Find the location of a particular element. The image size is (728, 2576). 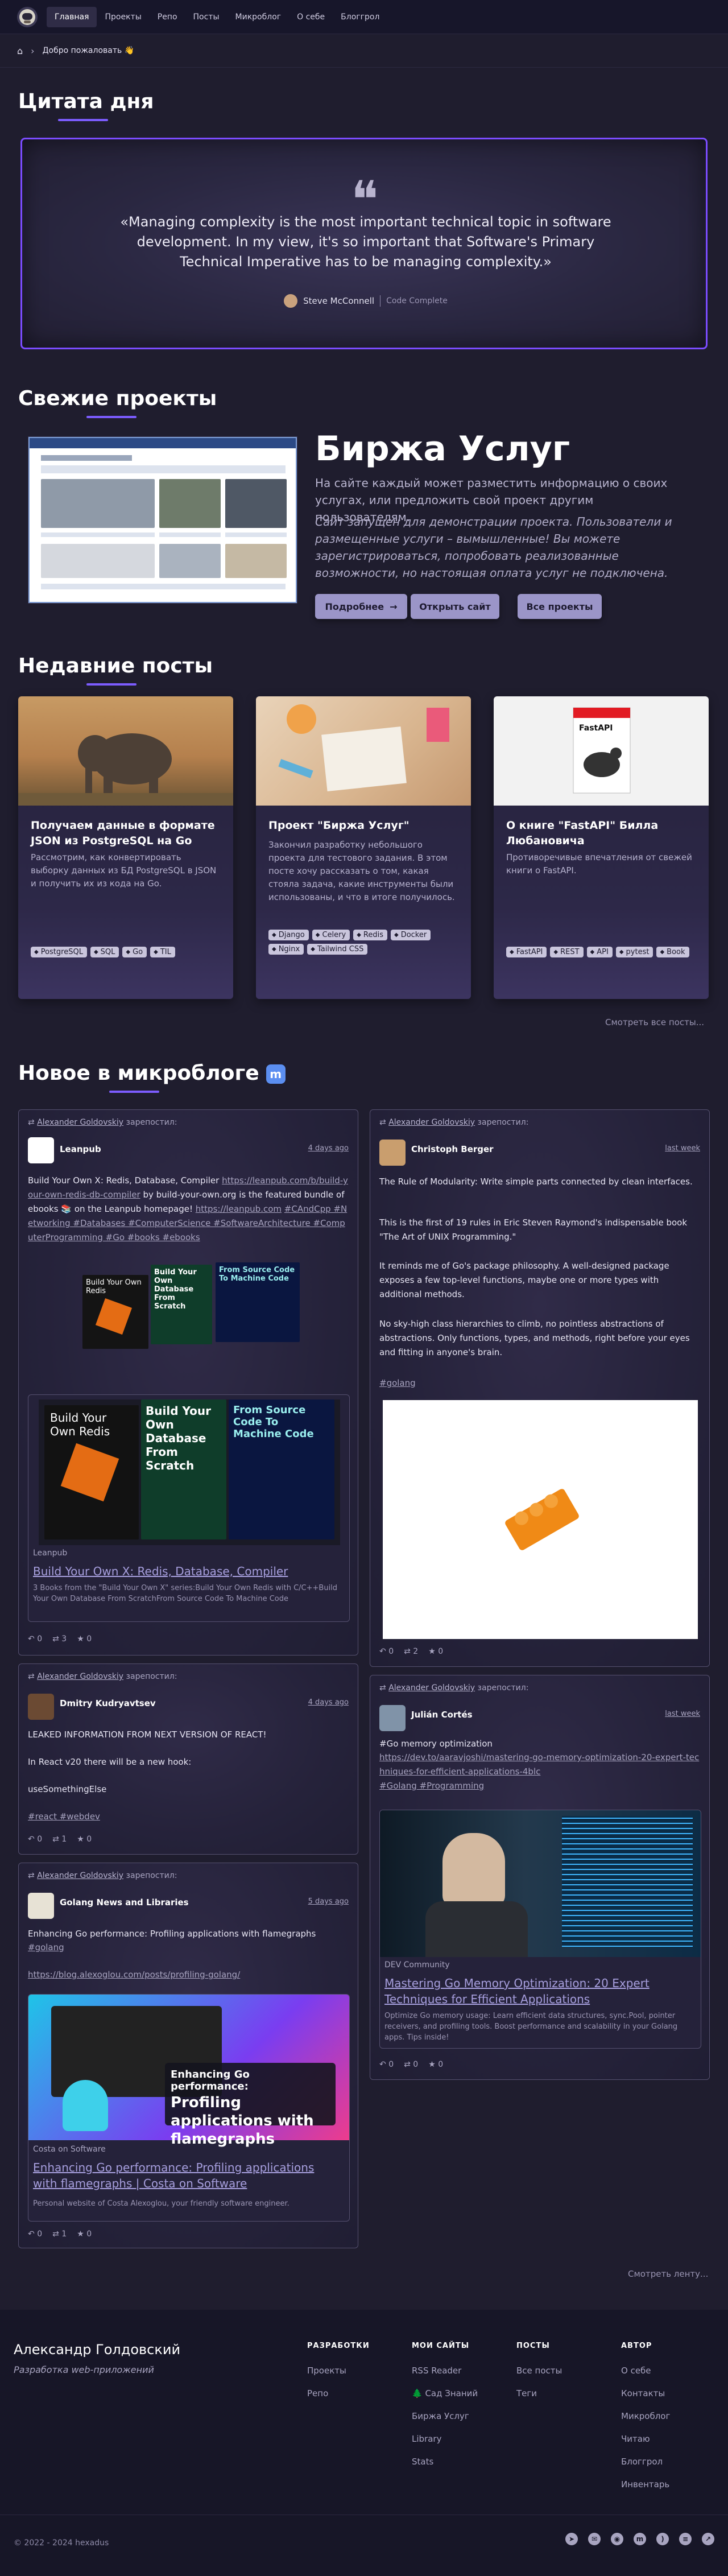

hashtags: #react #webdev is located at coordinates (64, 1817).